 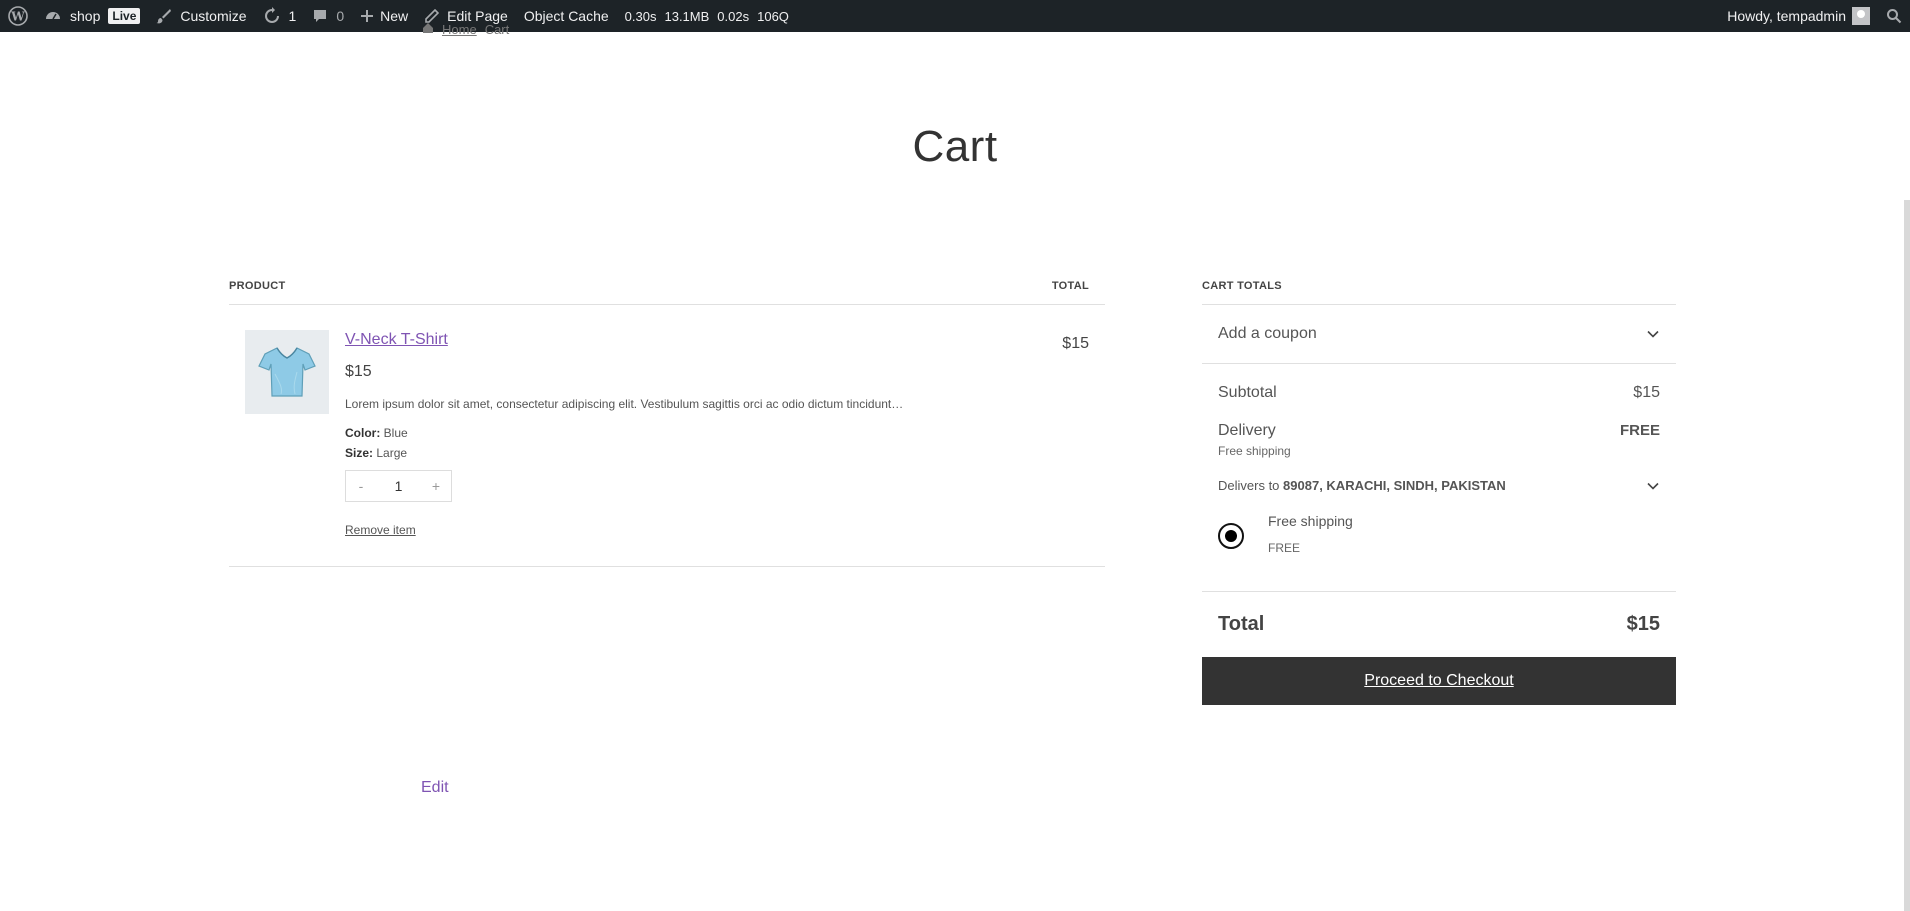 What do you see at coordinates (340, 16) in the screenshot?
I see `comments-count: 0` at bounding box center [340, 16].